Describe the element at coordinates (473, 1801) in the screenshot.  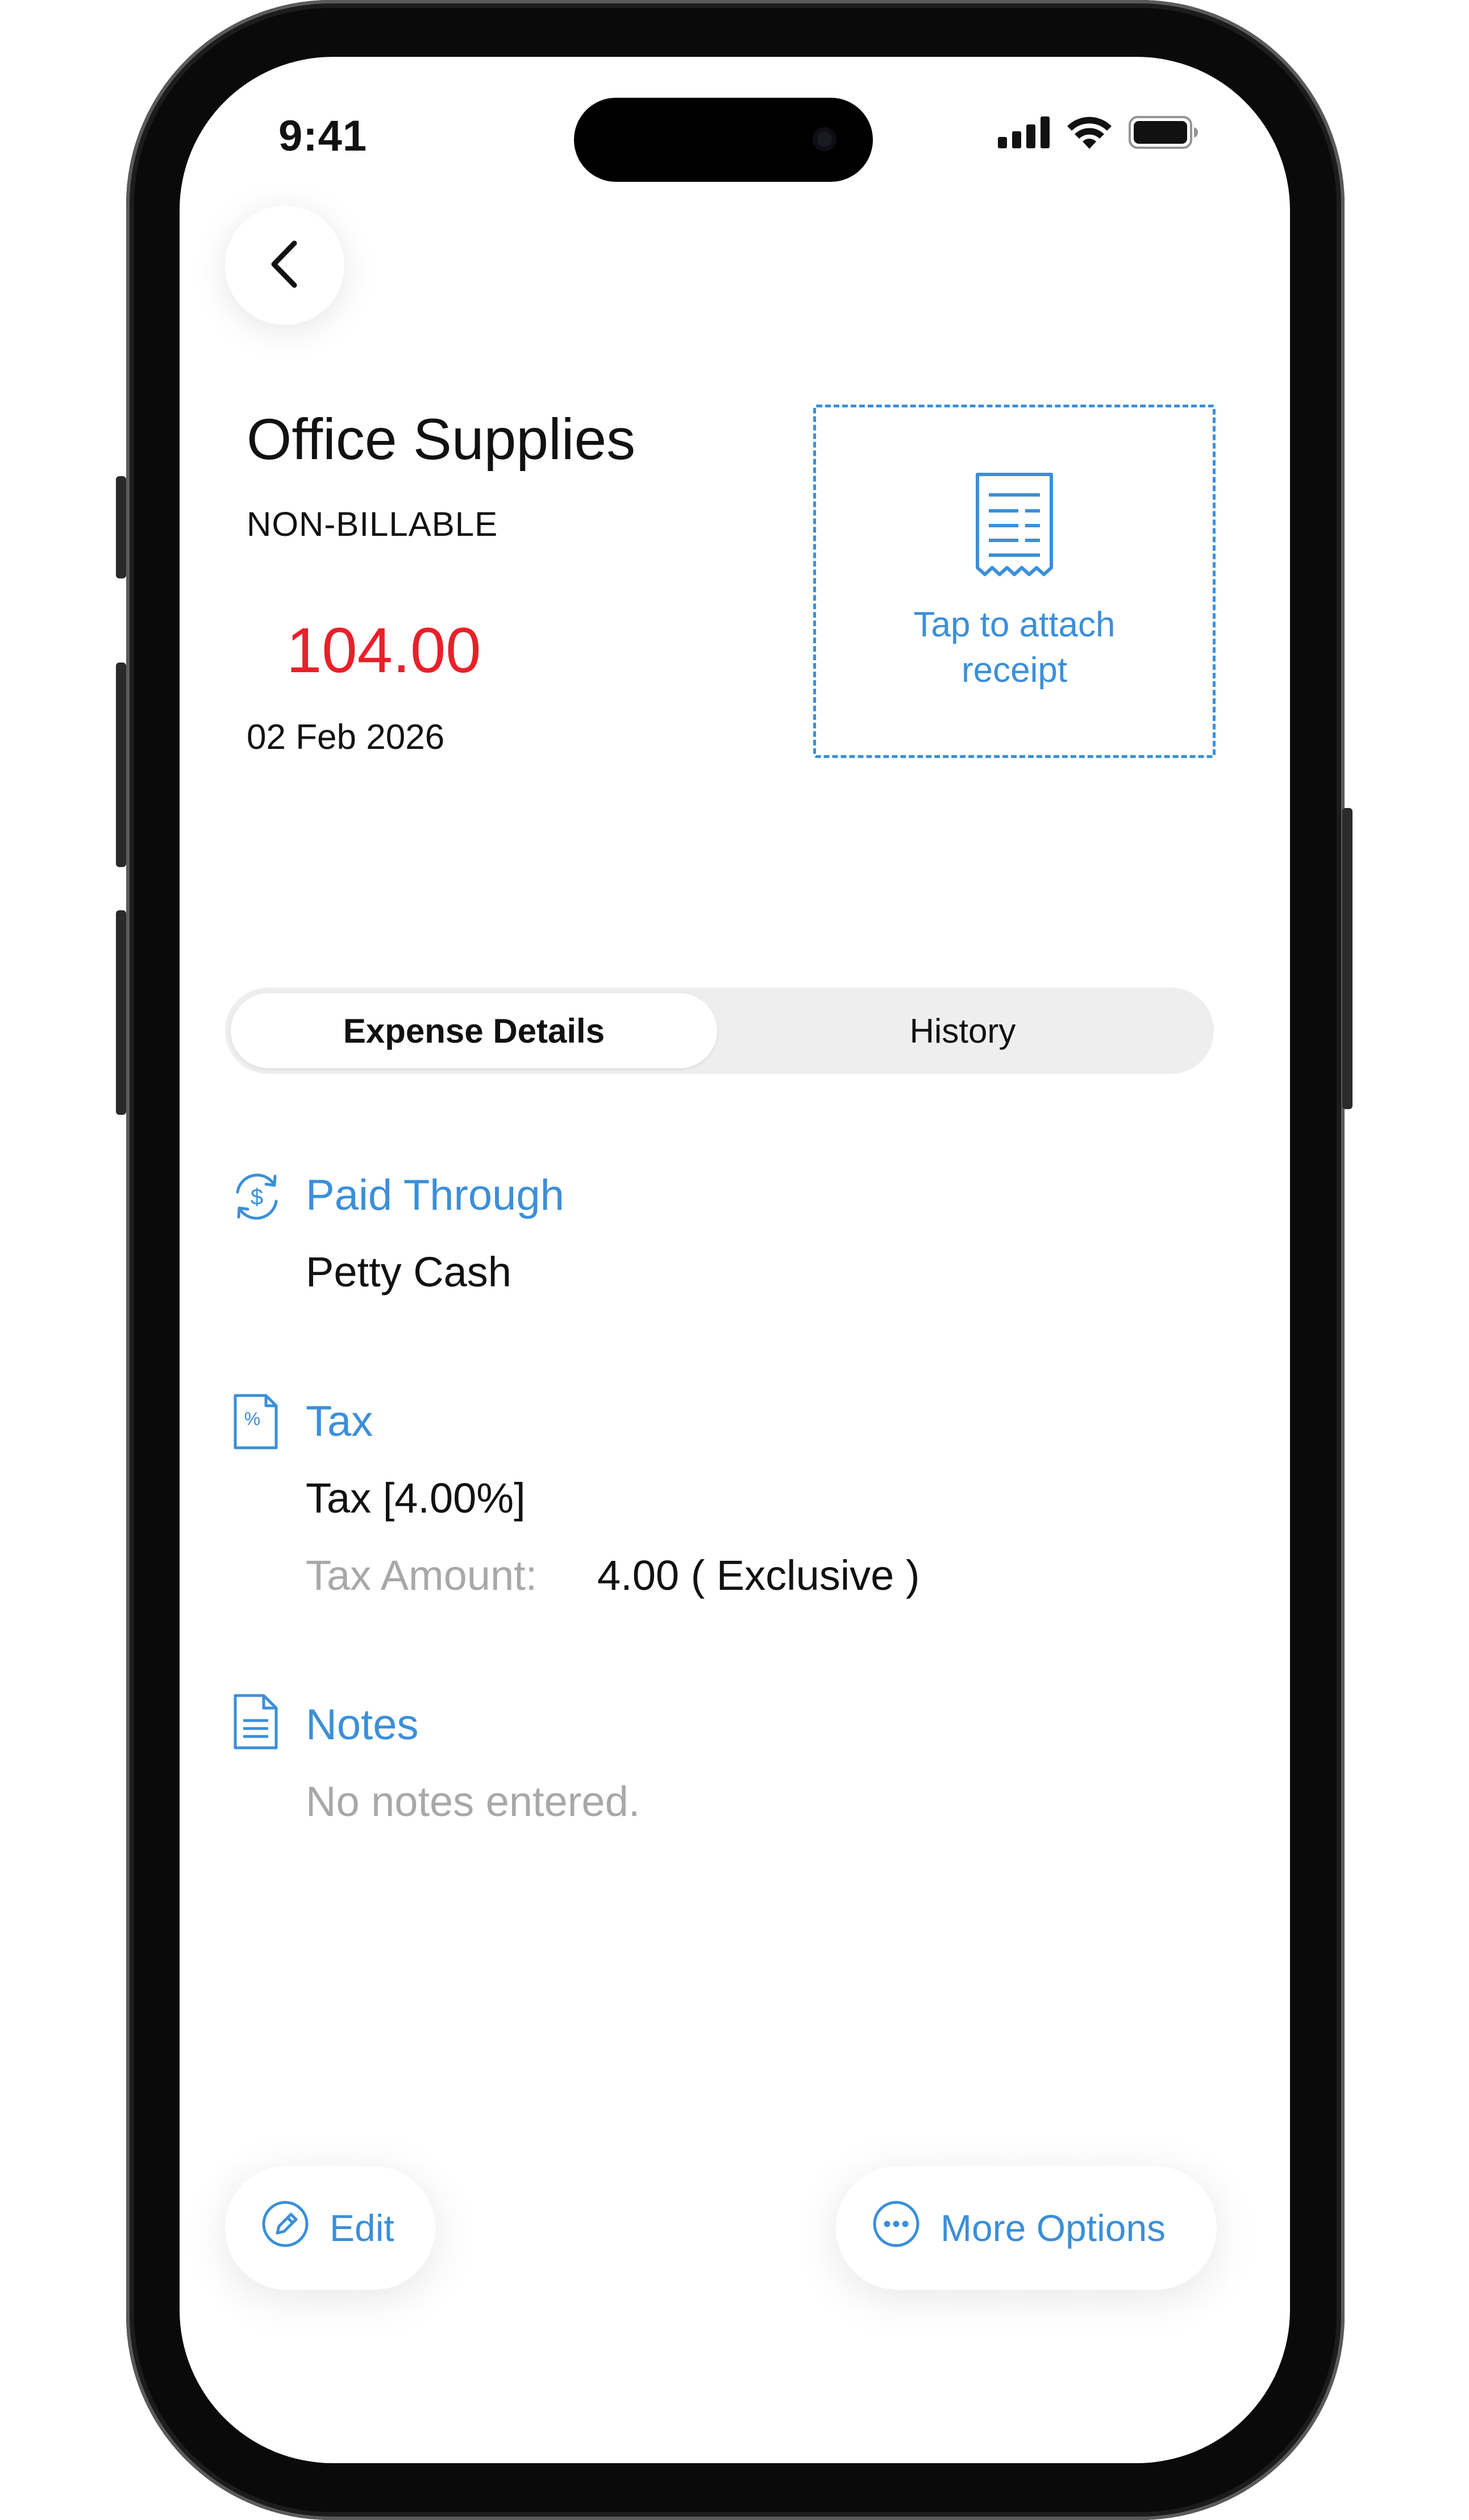
I see `notes-value: No notes entered.` at that location.